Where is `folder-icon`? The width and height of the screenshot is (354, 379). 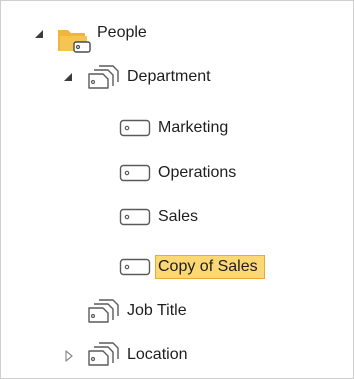
folder-icon is located at coordinates (74, 41).